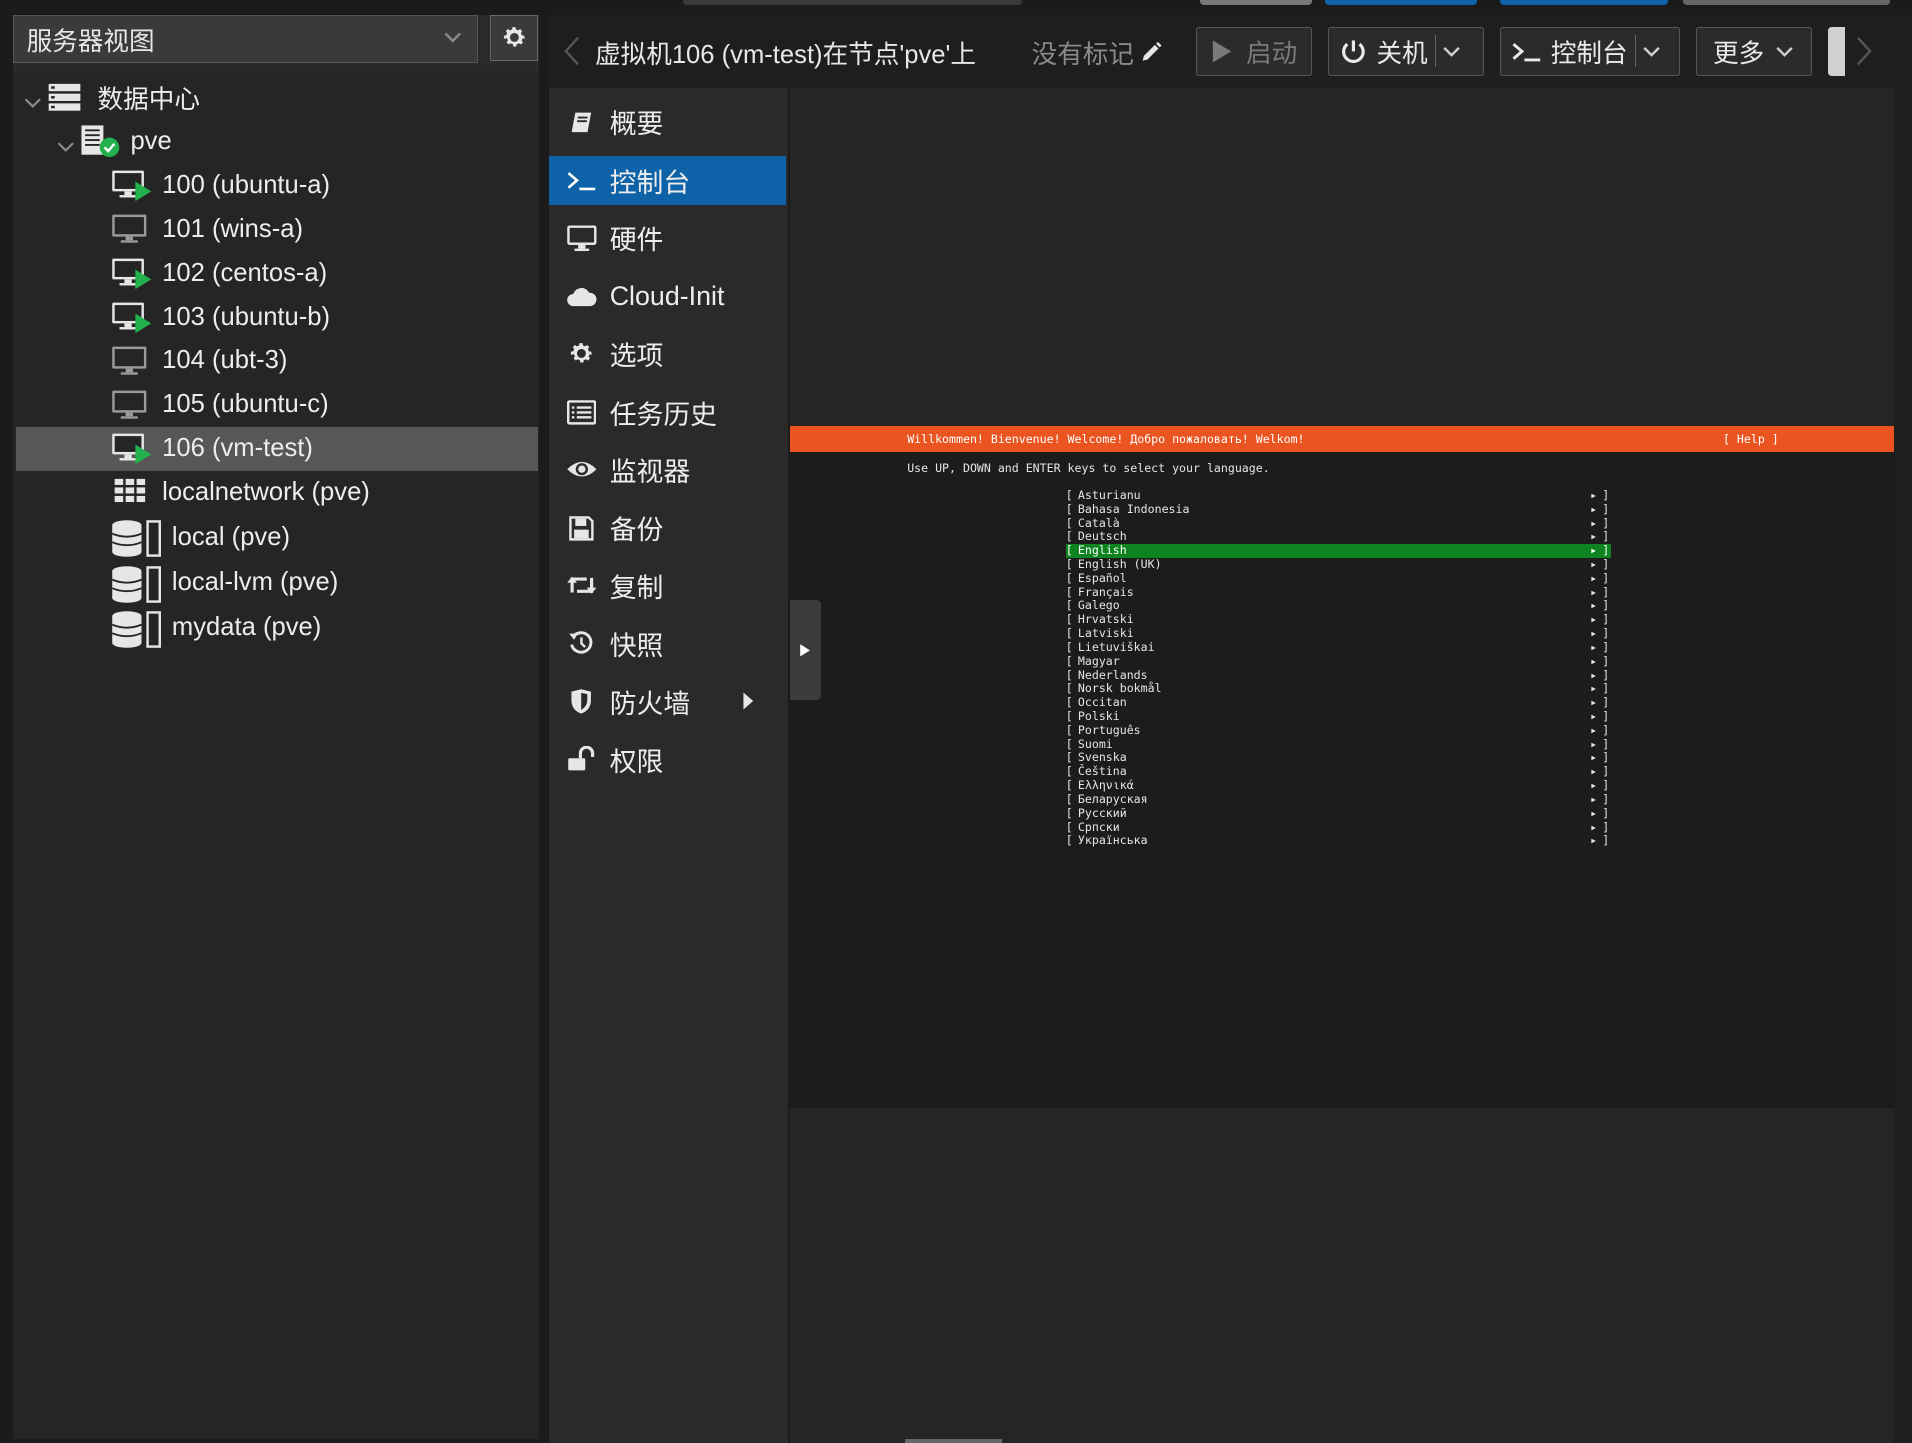 Image resolution: width=1912 pixels, height=1443 pixels. What do you see at coordinates (1338, 703) in the screenshot?
I see `language-option: [Occitan ▸]` at bounding box center [1338, 703].